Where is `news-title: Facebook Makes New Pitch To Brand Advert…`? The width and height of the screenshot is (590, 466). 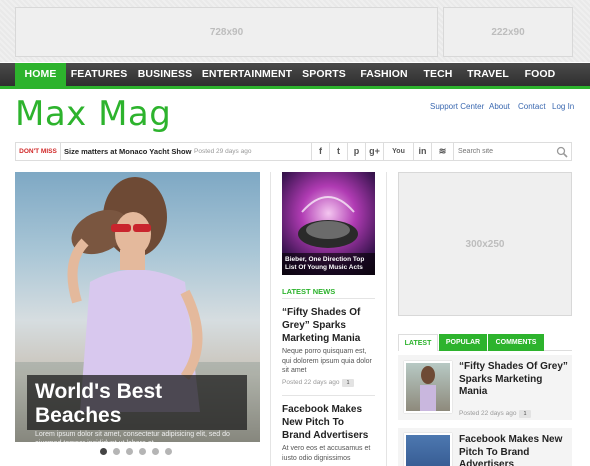 news-title: Facebook Makes New Pitch To Brand Advert… is located at coordinates (328, 422).